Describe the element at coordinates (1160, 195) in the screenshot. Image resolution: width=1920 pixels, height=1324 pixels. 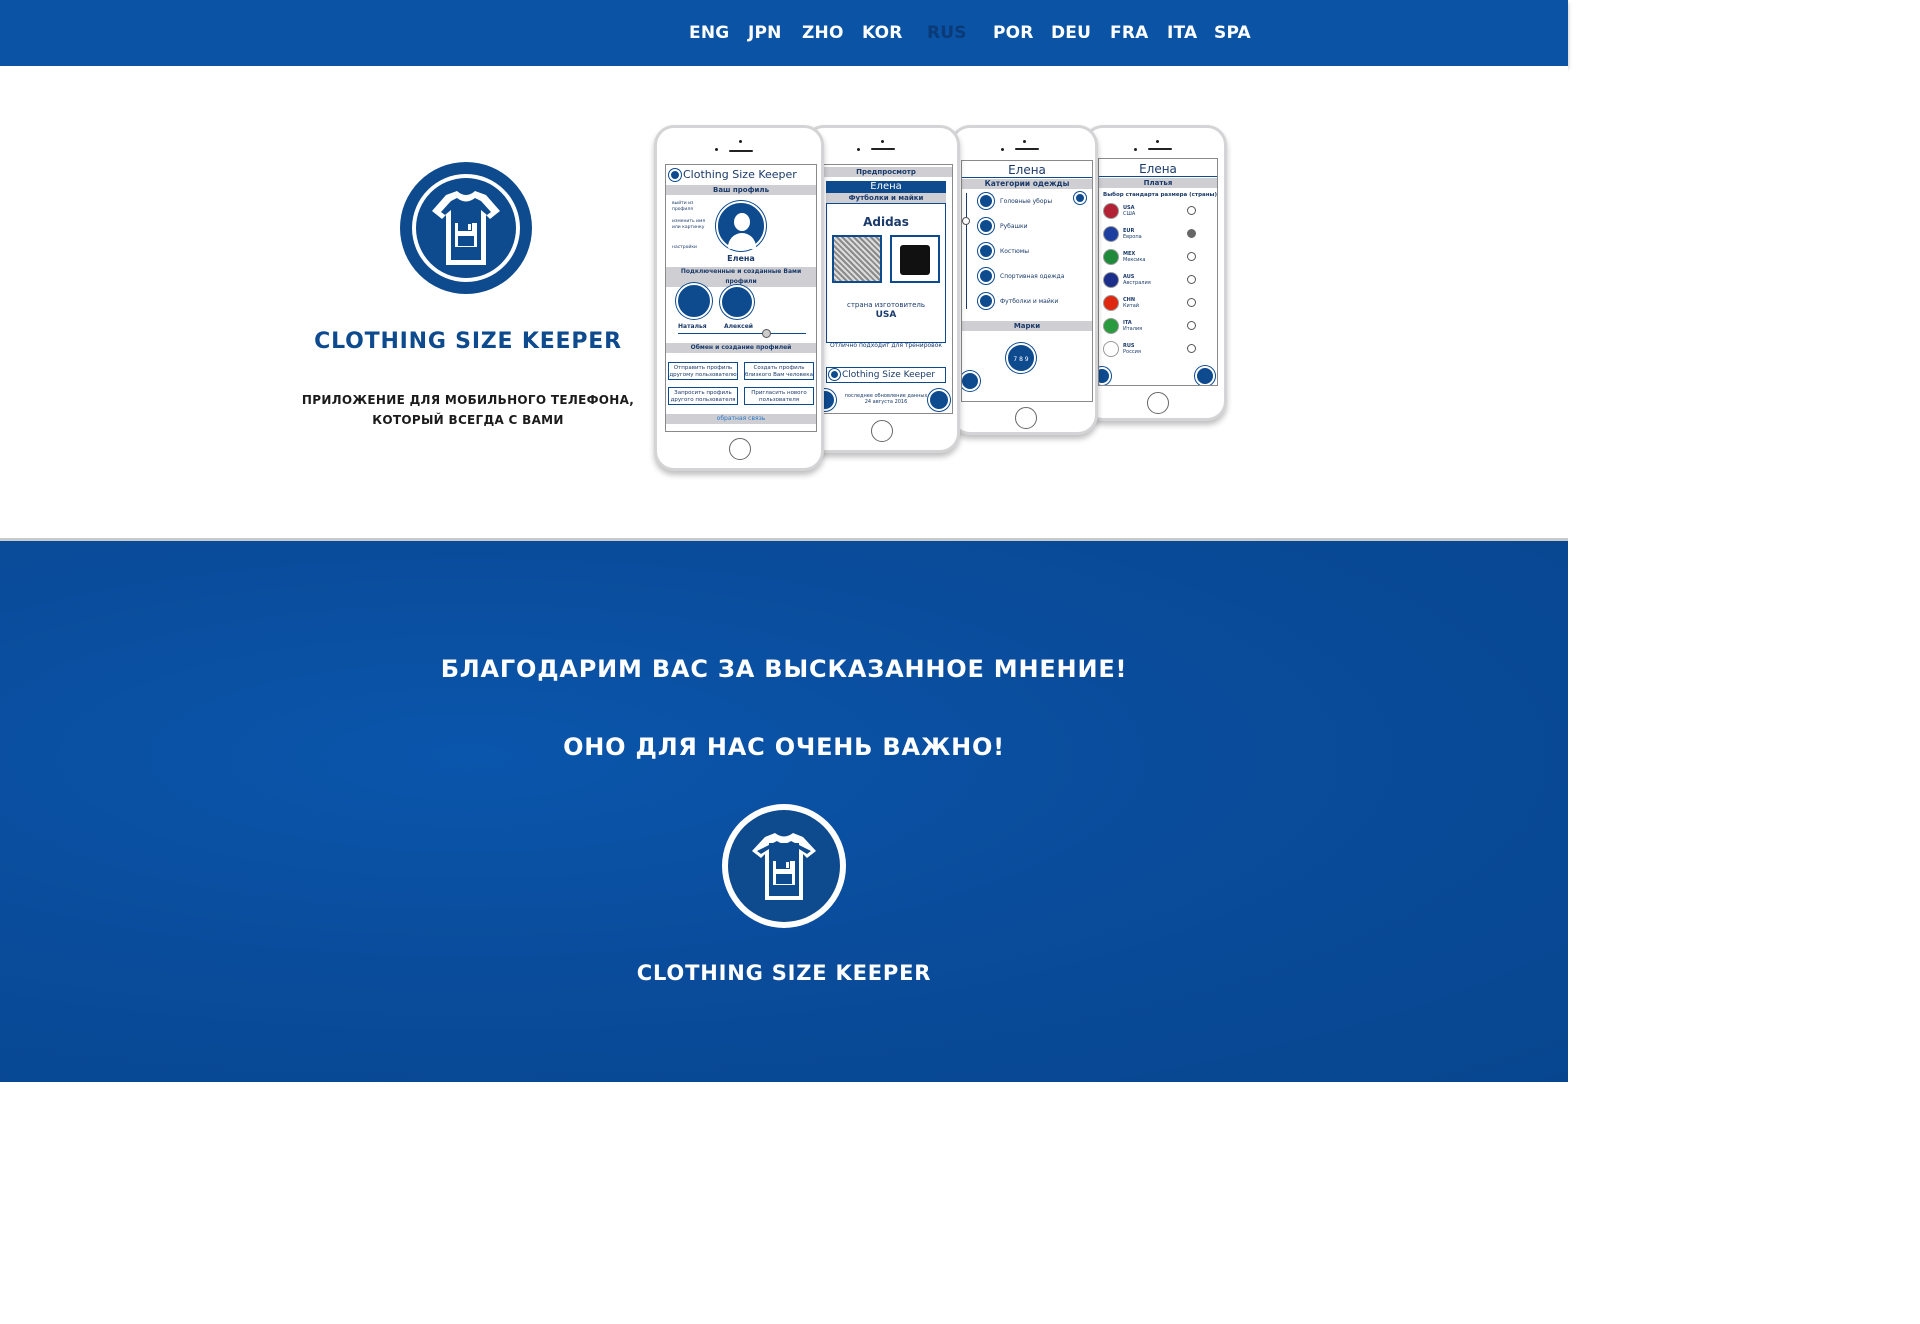
I see `p4-standard-label: Выбор стандарта размера (страны)` at that location.